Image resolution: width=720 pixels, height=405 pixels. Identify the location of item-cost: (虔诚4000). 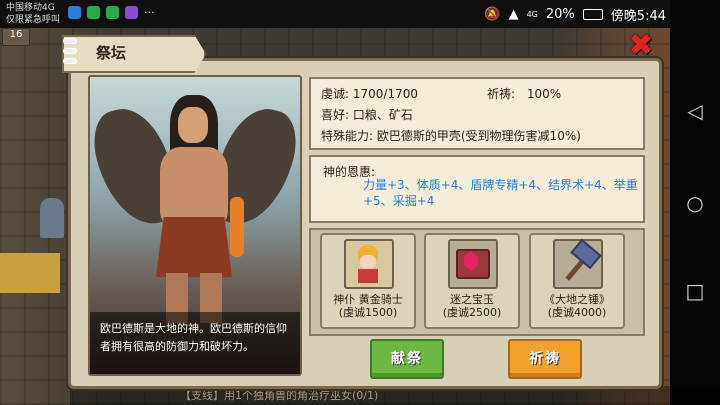
(577, 312).